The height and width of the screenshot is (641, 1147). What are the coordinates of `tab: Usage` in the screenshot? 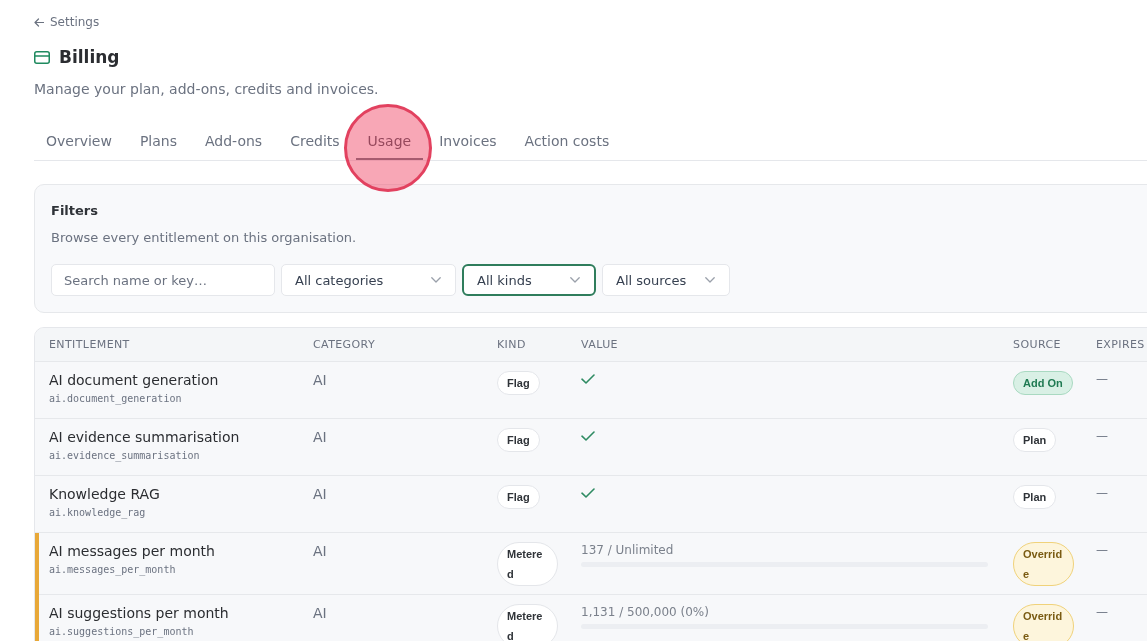 It's located at (389, 140).